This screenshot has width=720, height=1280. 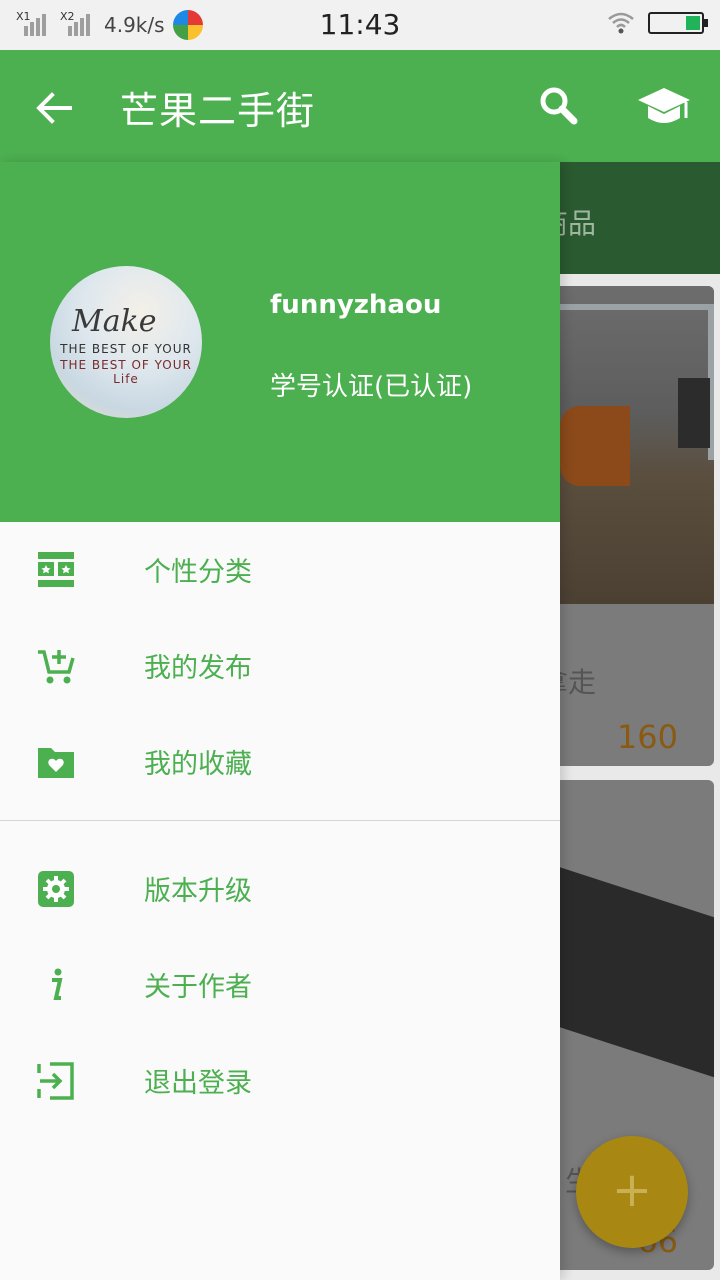 What do you see at coordinates (56, 889) in the screenshot?
I see `settings-icon` at bounding box center [56, 889].